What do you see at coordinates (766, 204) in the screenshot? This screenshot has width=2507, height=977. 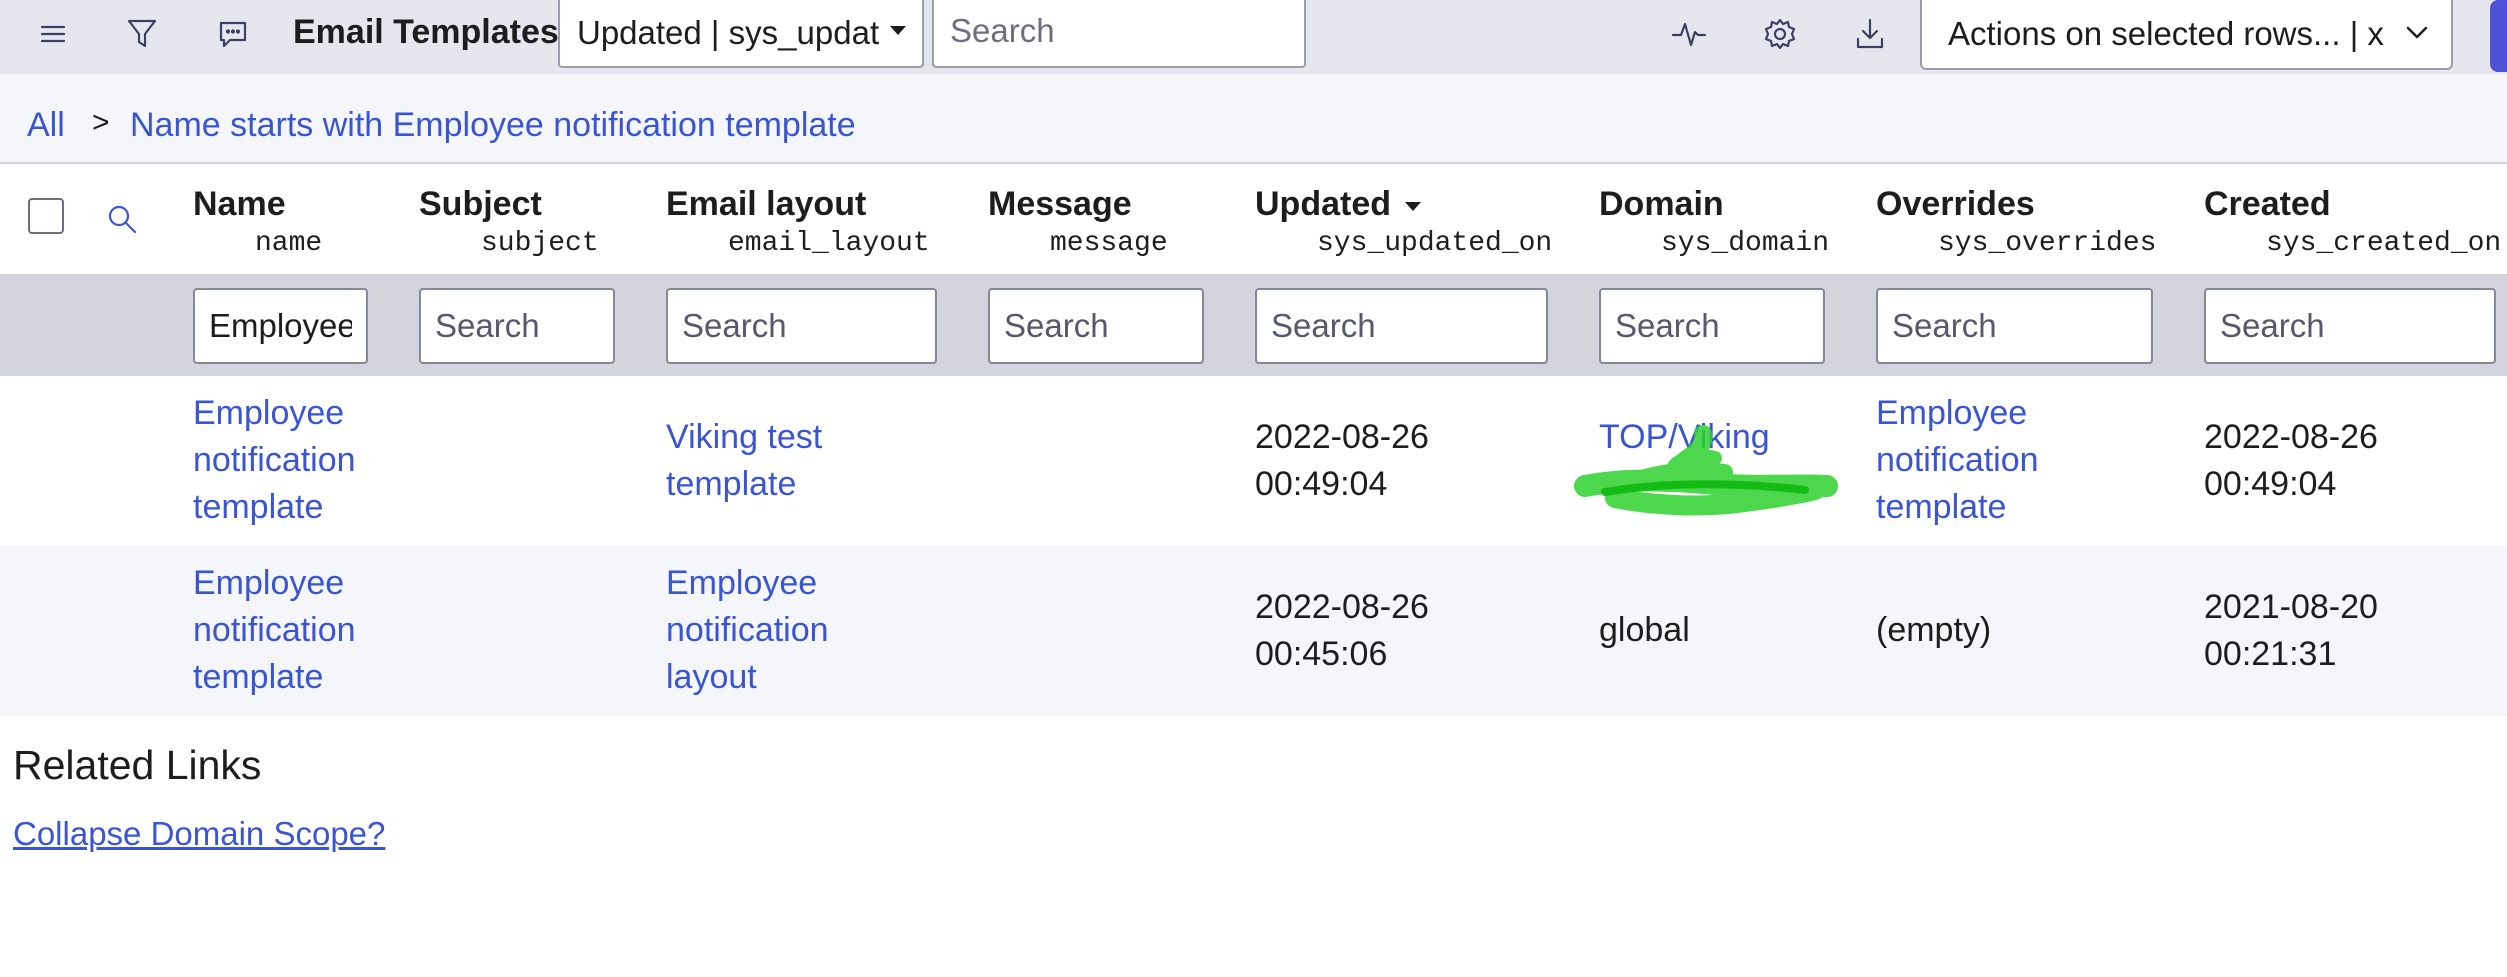 I see `column-label: Email layout` at bounding box center [766, 204].